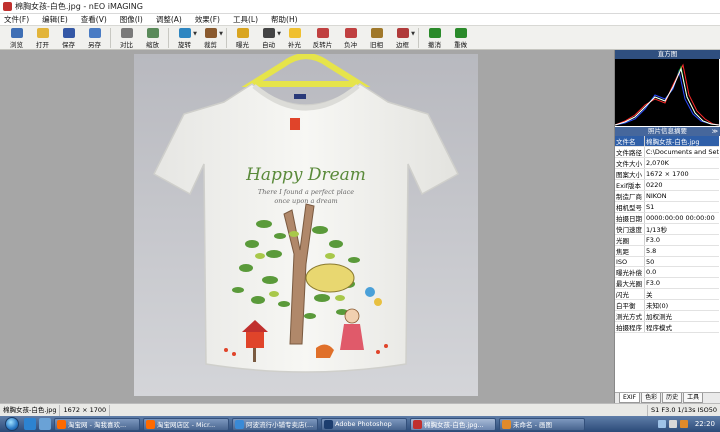 The image size is (720, 432). I want to click on toolbar-button-slide-film: 反转片, so click(322, 37).